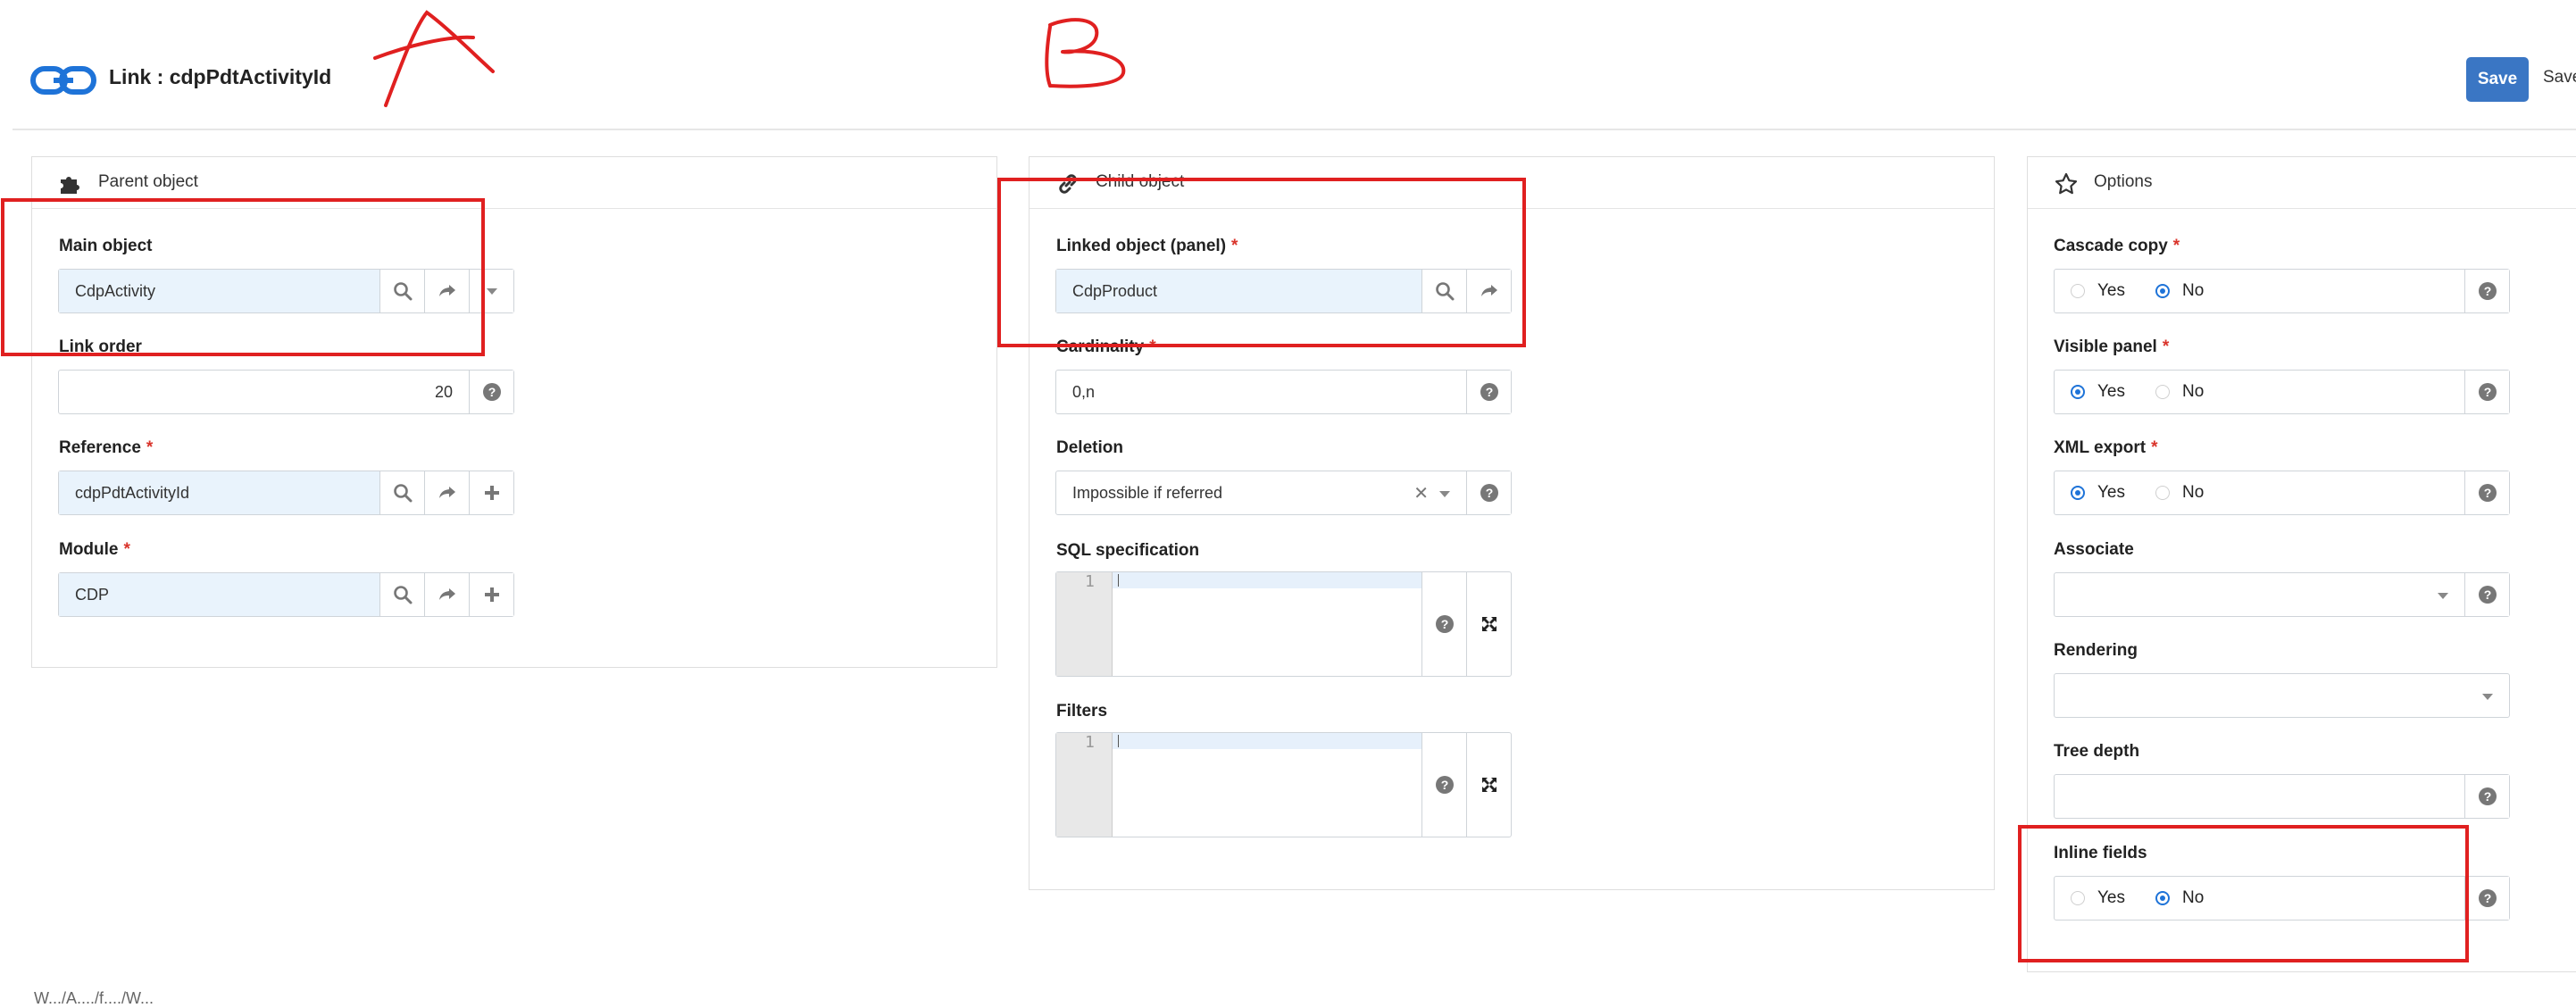  I want to click on filters-editor: 1 ?, so click(1283, 784).